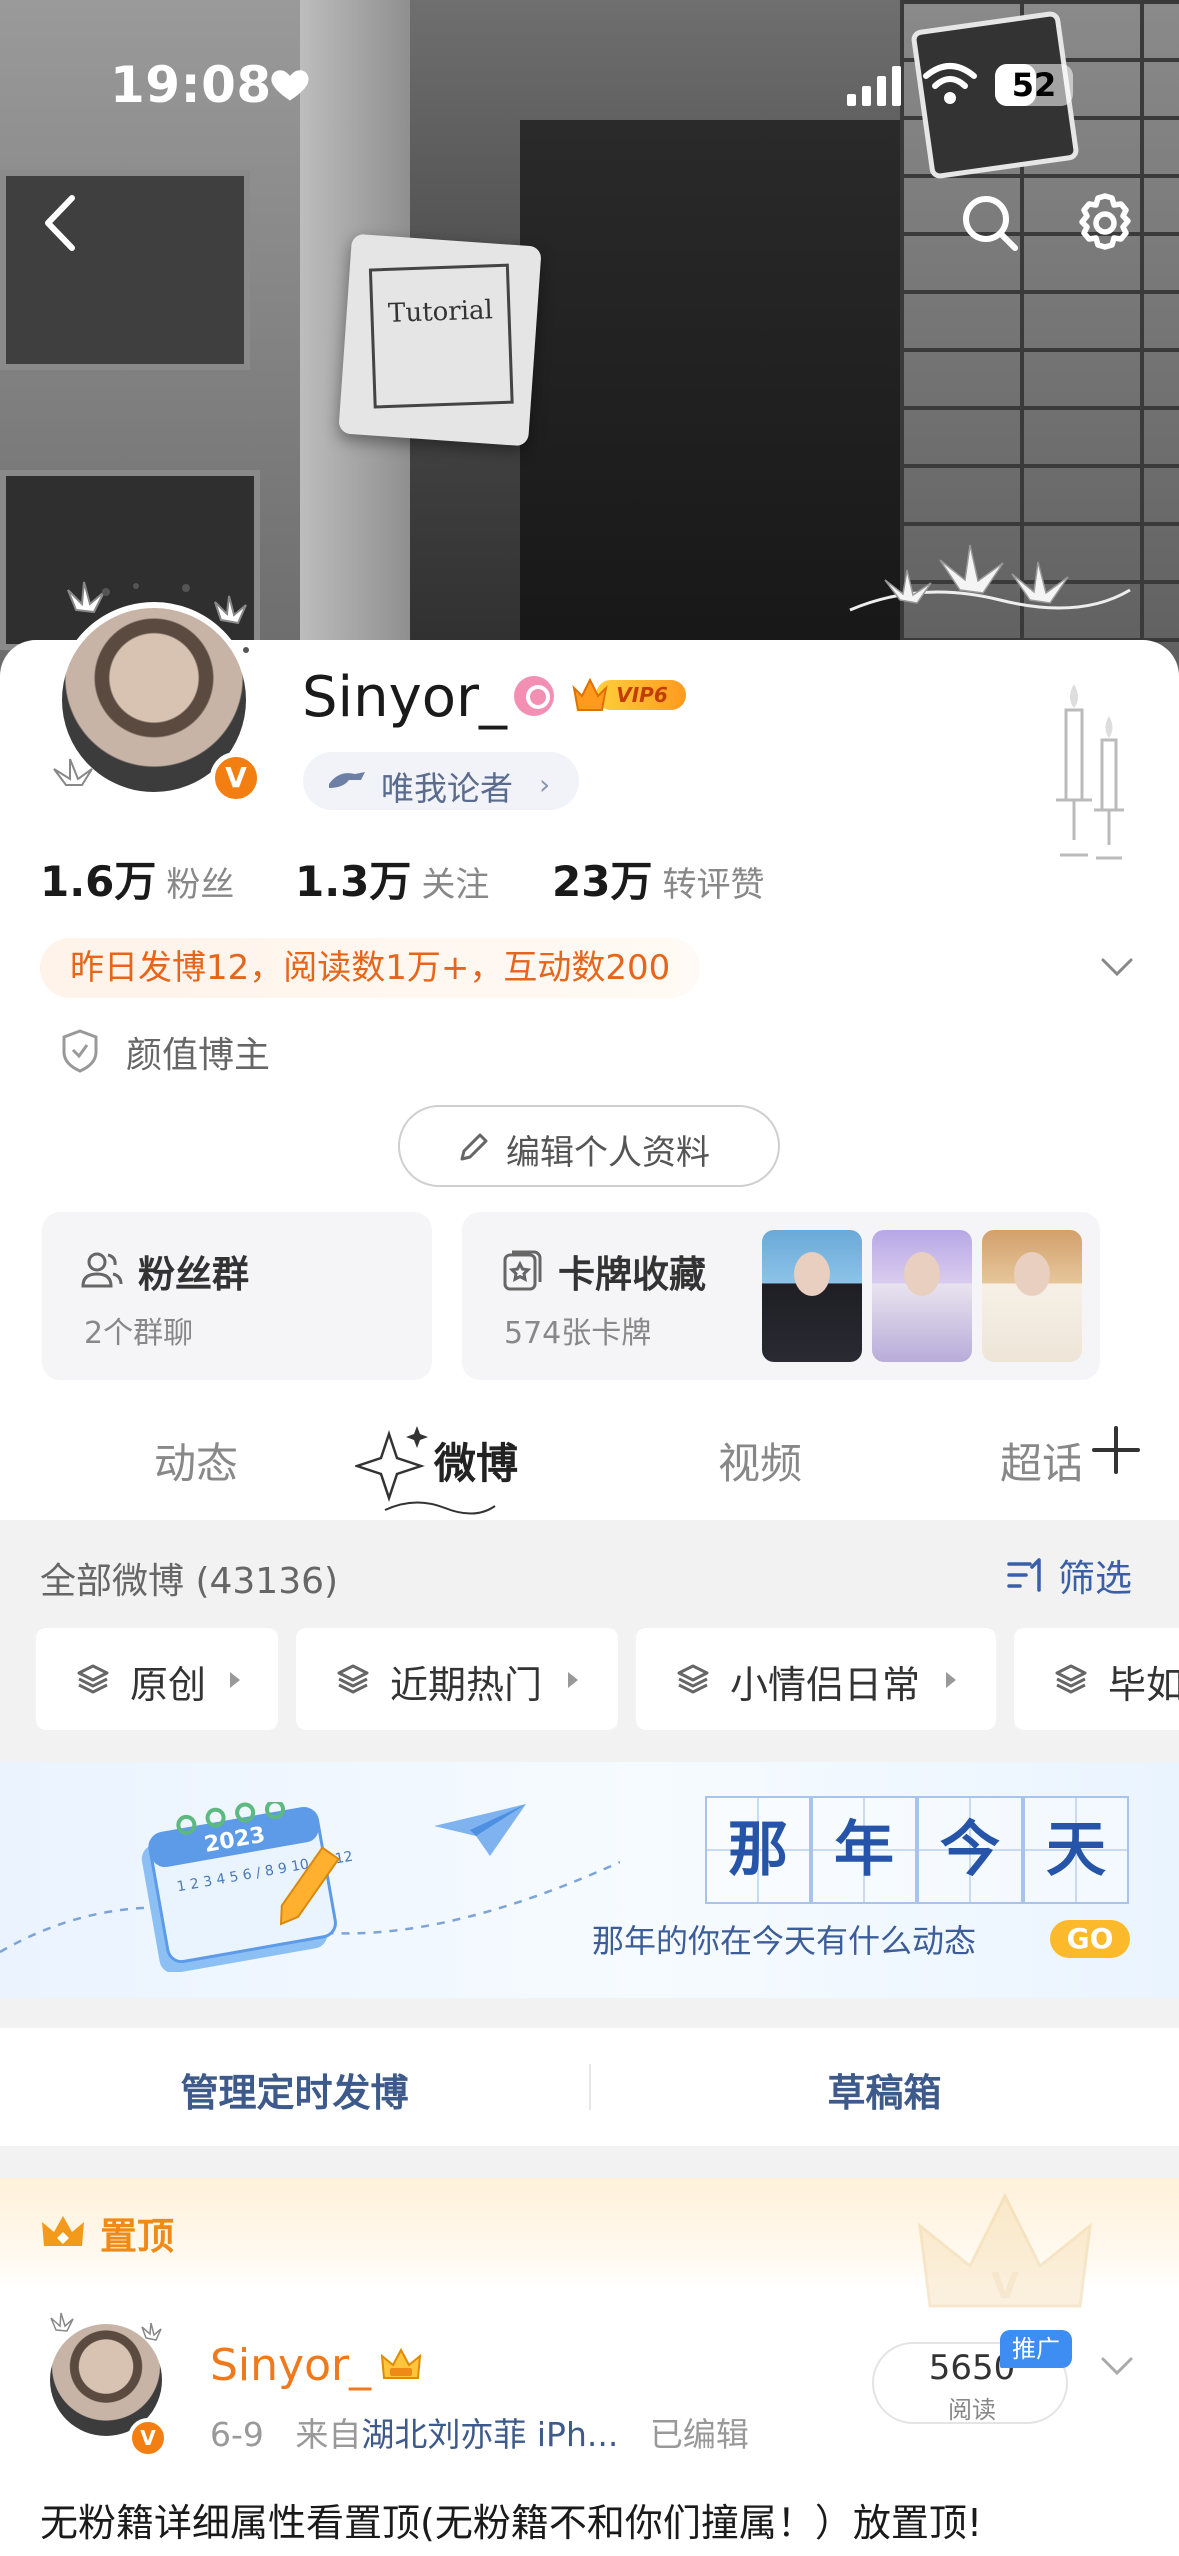 The height and width of the screenshot is (2556, 1179). Describe the element at coordinates (990, 223) in the screenshot. I see `search-icon` at that location.